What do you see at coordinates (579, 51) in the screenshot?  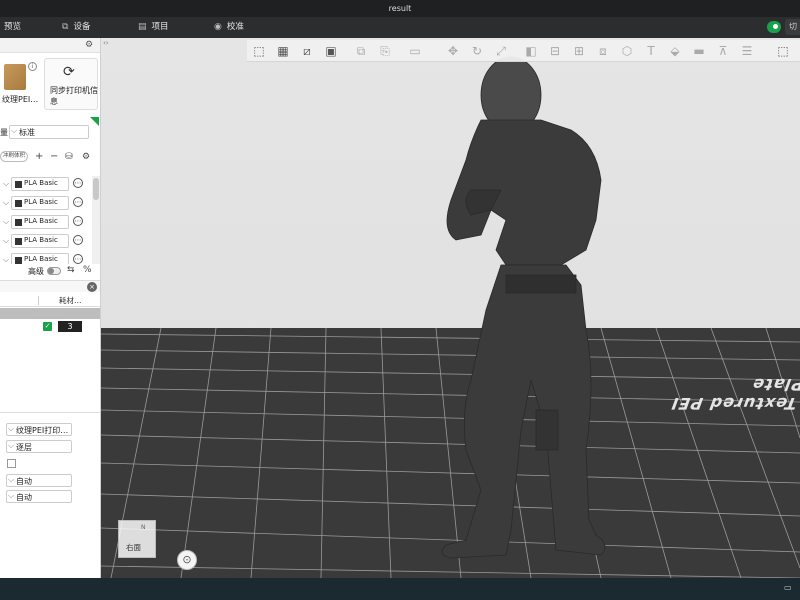 I see `split-icon: ⊞` at bounding box center [579, 51].